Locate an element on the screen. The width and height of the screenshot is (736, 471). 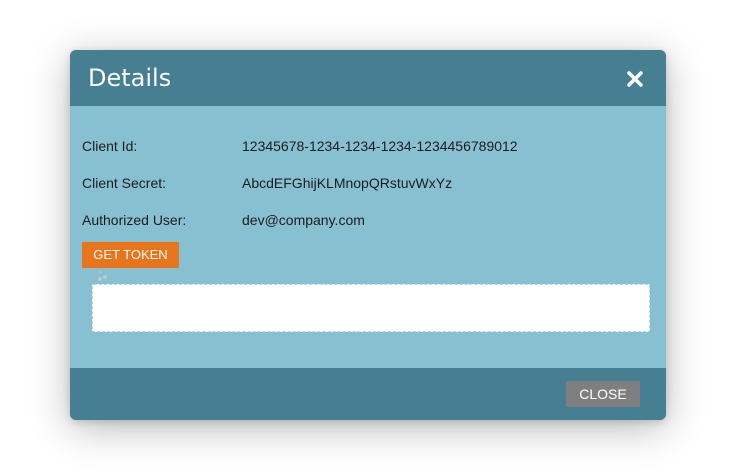
dialog-header: Details is located at coordinates (368, 78).